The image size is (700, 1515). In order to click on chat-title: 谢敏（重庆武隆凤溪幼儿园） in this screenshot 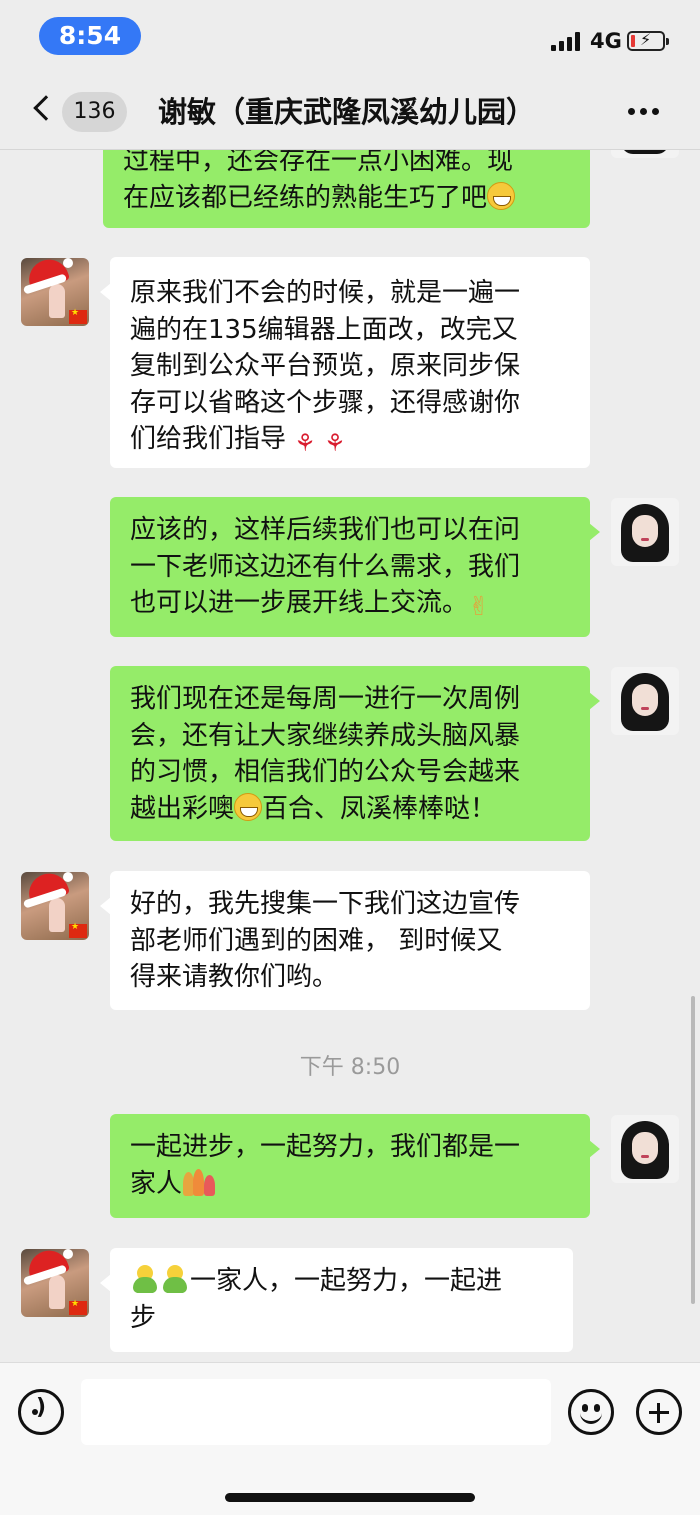, I will do `click(347, 112)`.